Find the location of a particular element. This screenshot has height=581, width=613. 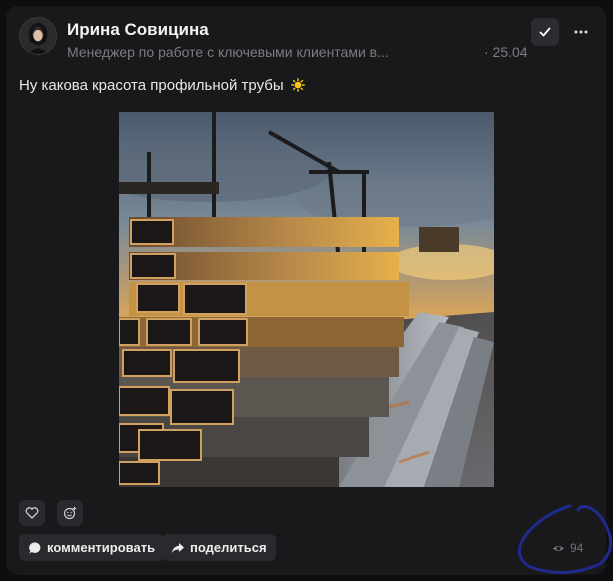

author-avatar is located at coordinates (38, 36).